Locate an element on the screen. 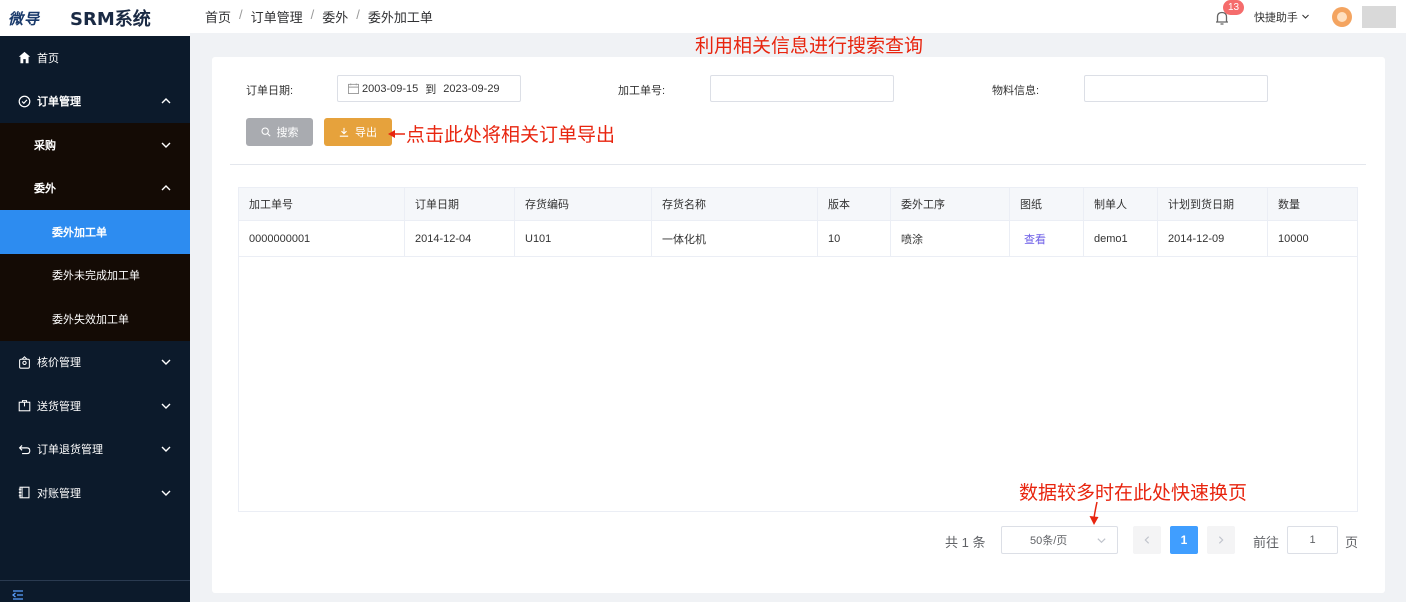 This screenshot has height=602, width=1406. sidebar-item-pricing: 核价管理 is located at coordinates (95, 363).